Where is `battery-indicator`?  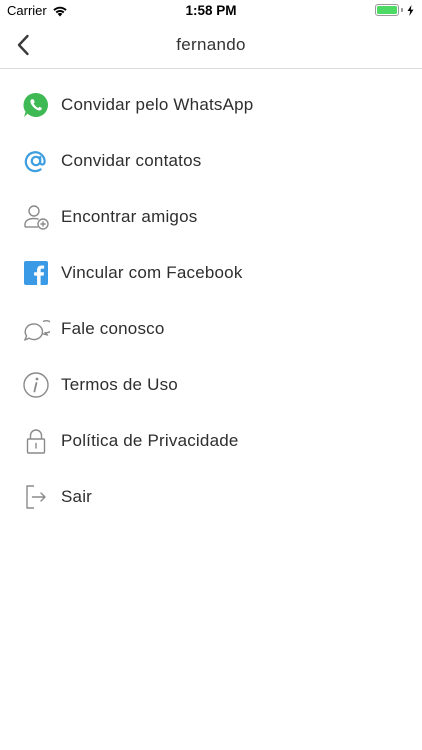 battery-indicator is located at coordinates (394, 10).